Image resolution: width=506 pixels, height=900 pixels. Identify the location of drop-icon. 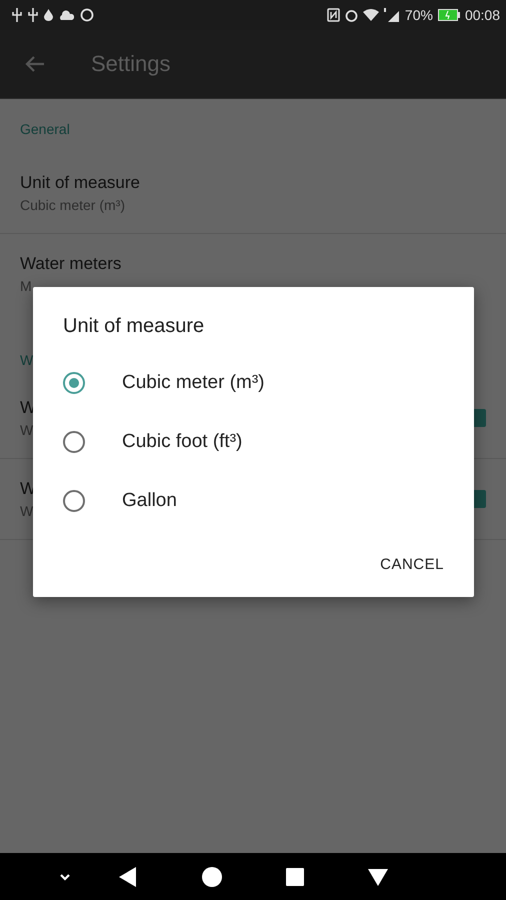
(48, 15).